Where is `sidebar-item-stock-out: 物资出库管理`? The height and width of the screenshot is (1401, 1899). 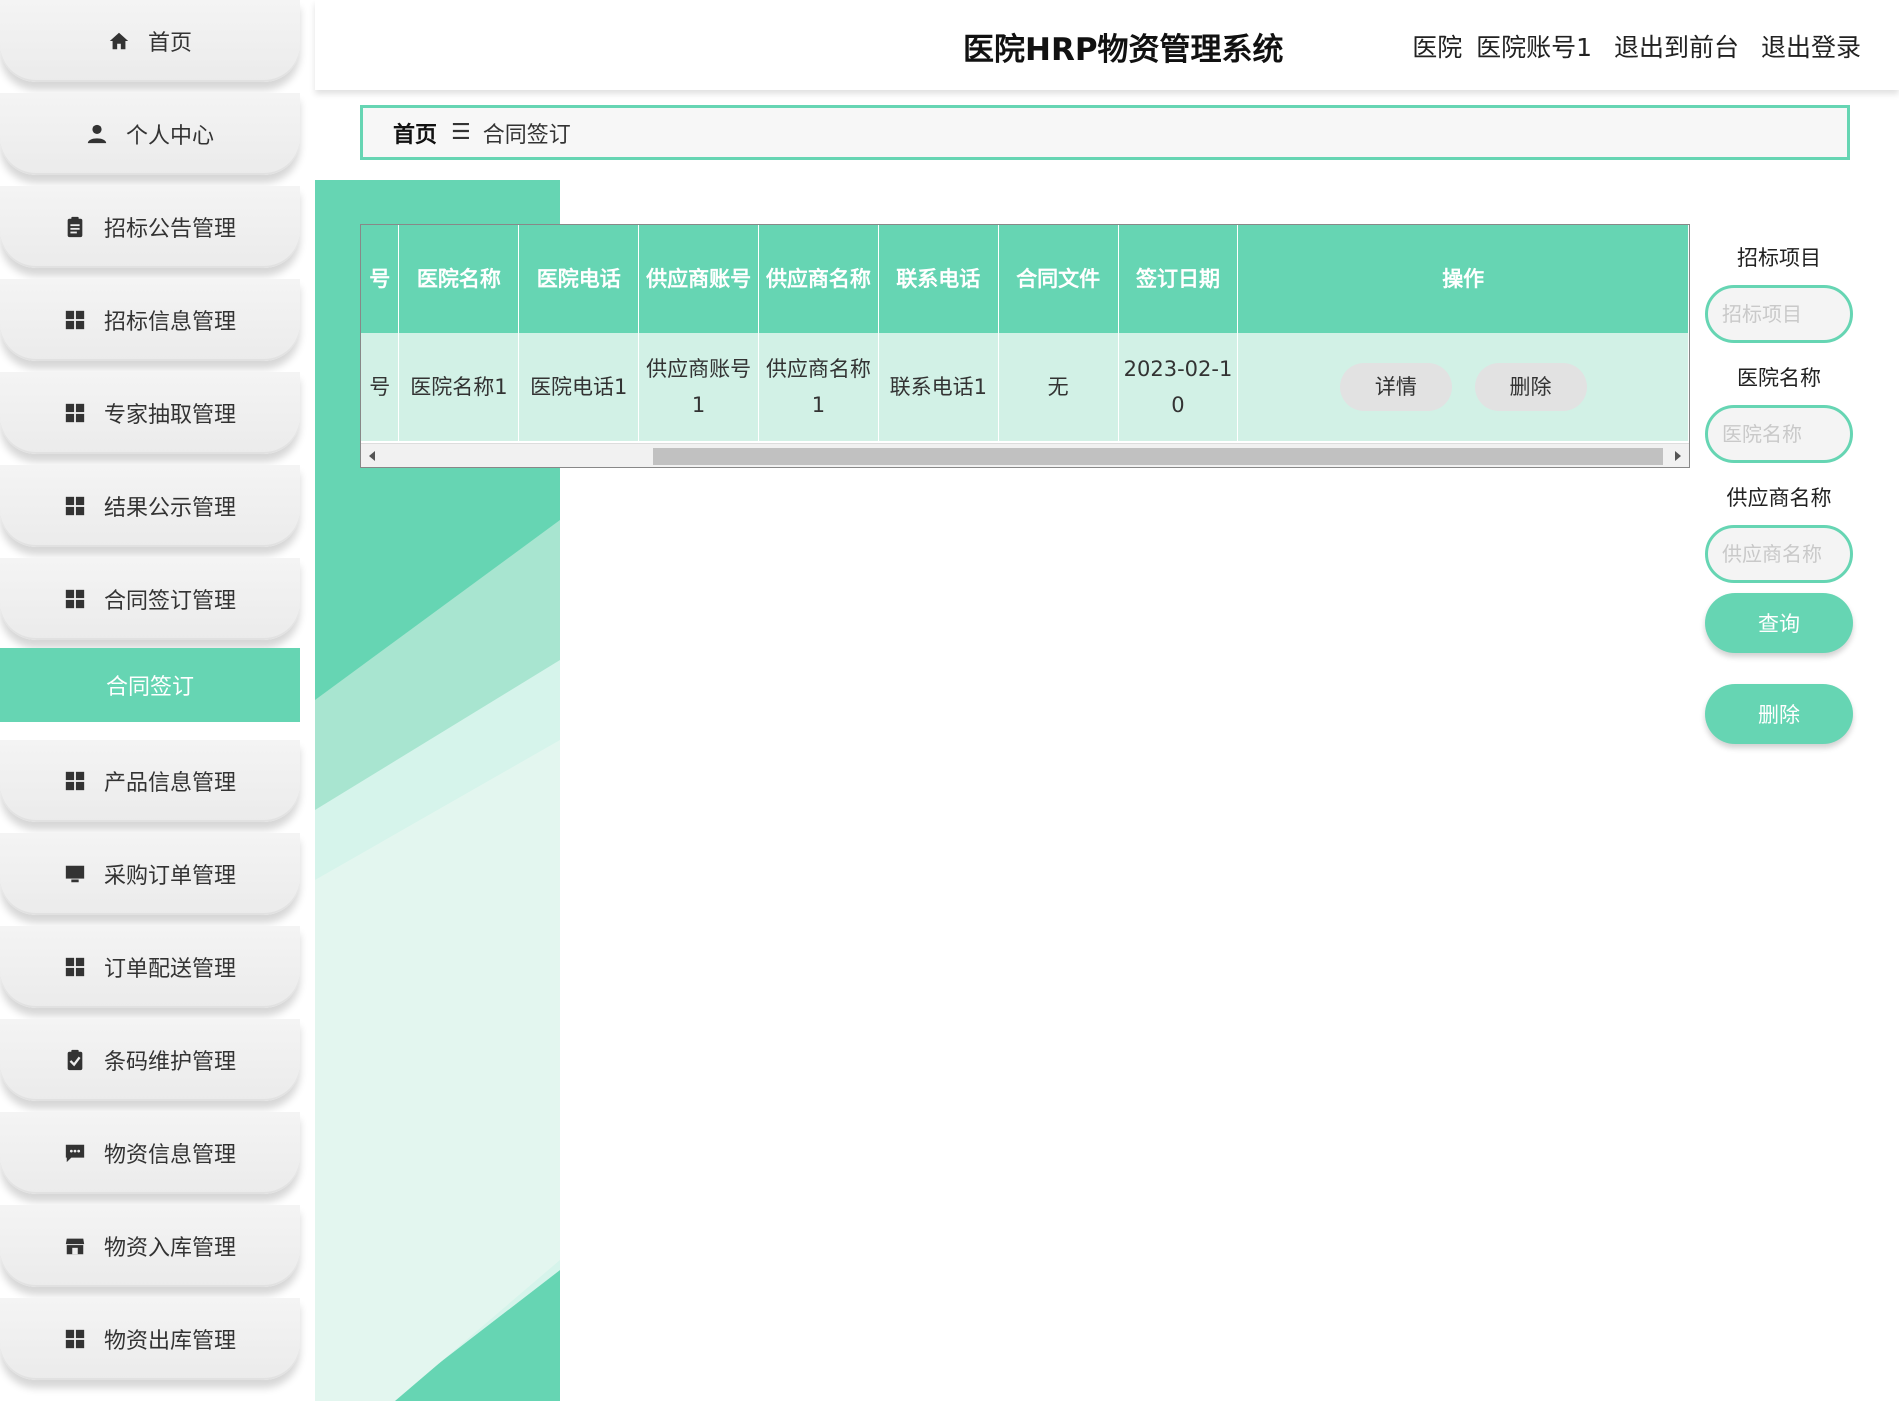 sidebar-item-stock-out: 物资出库管理 is located at coordinates (150, 1339).